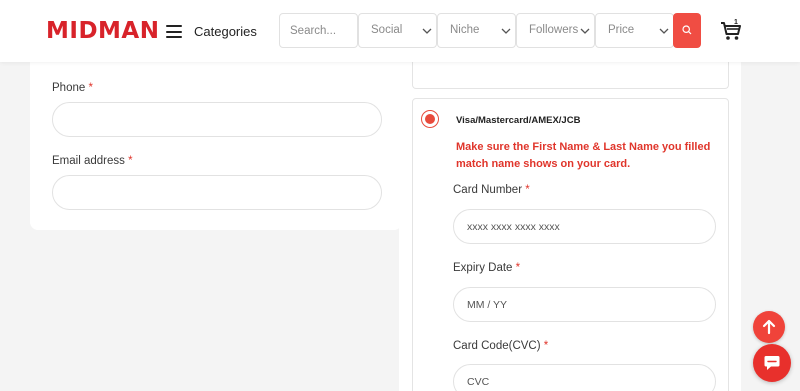  I want to click on filter-followers-label: Followers, so click(554, 30).